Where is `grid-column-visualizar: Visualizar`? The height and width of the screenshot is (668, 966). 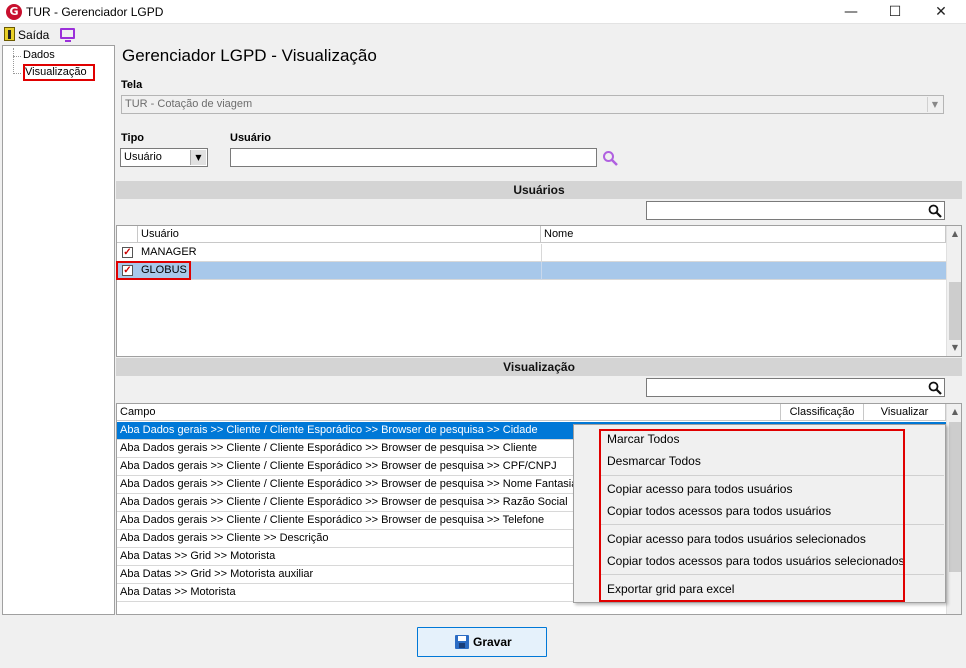 grid-column-visualizar: Visualizar is located at coordinates (905, 412).